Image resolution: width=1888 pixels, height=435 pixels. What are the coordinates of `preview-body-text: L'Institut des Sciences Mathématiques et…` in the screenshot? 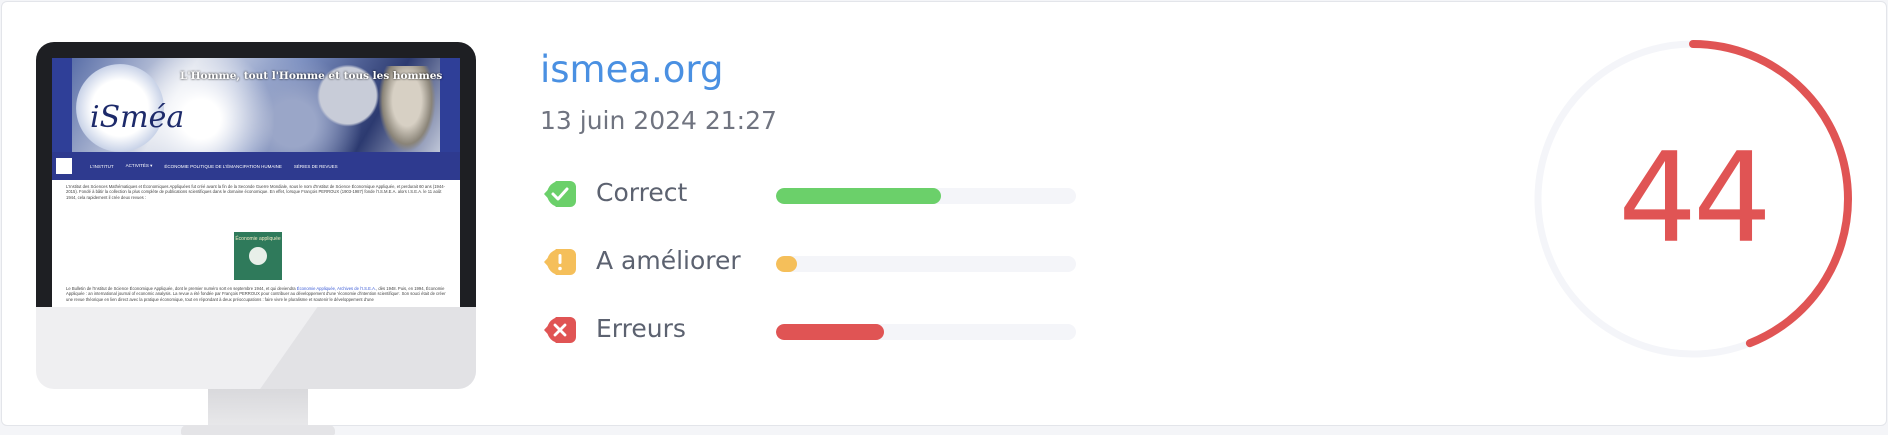 It's located at (255, 192).